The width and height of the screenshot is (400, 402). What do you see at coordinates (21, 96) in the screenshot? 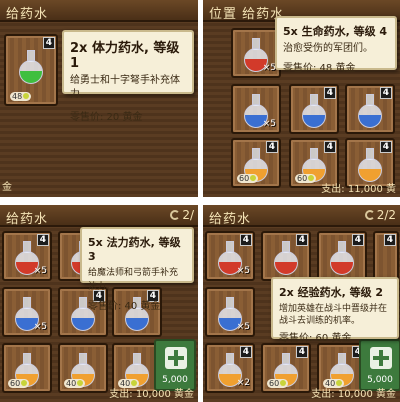
I see `price-tag: 48` at bounding box center [21, 96].